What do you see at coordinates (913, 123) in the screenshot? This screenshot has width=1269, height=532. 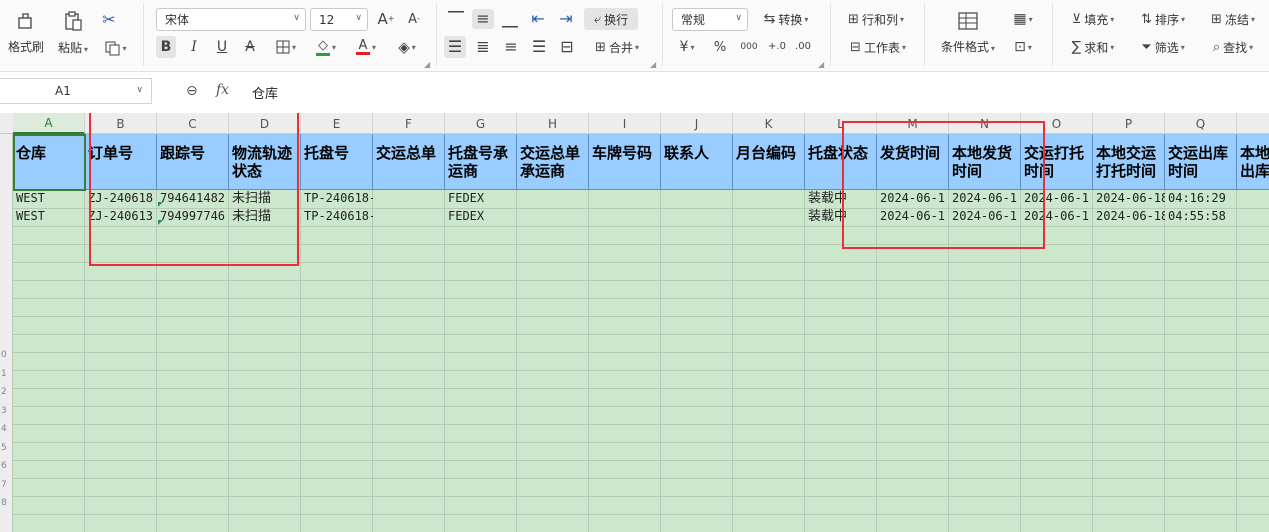 I see `column-header-m: M` at bounding box center [913, 123].